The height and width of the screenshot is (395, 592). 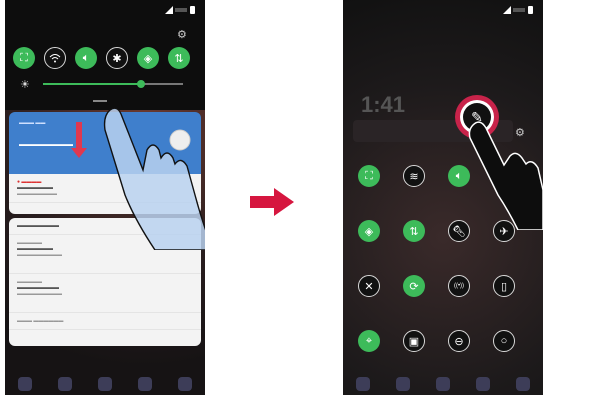 I want to click on clock-text: 1:41, so click(x=383, y=104).